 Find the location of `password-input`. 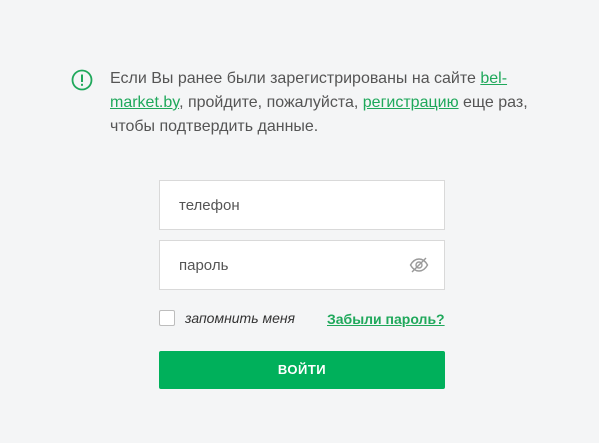

password-input is located at coordinates (289, 265).